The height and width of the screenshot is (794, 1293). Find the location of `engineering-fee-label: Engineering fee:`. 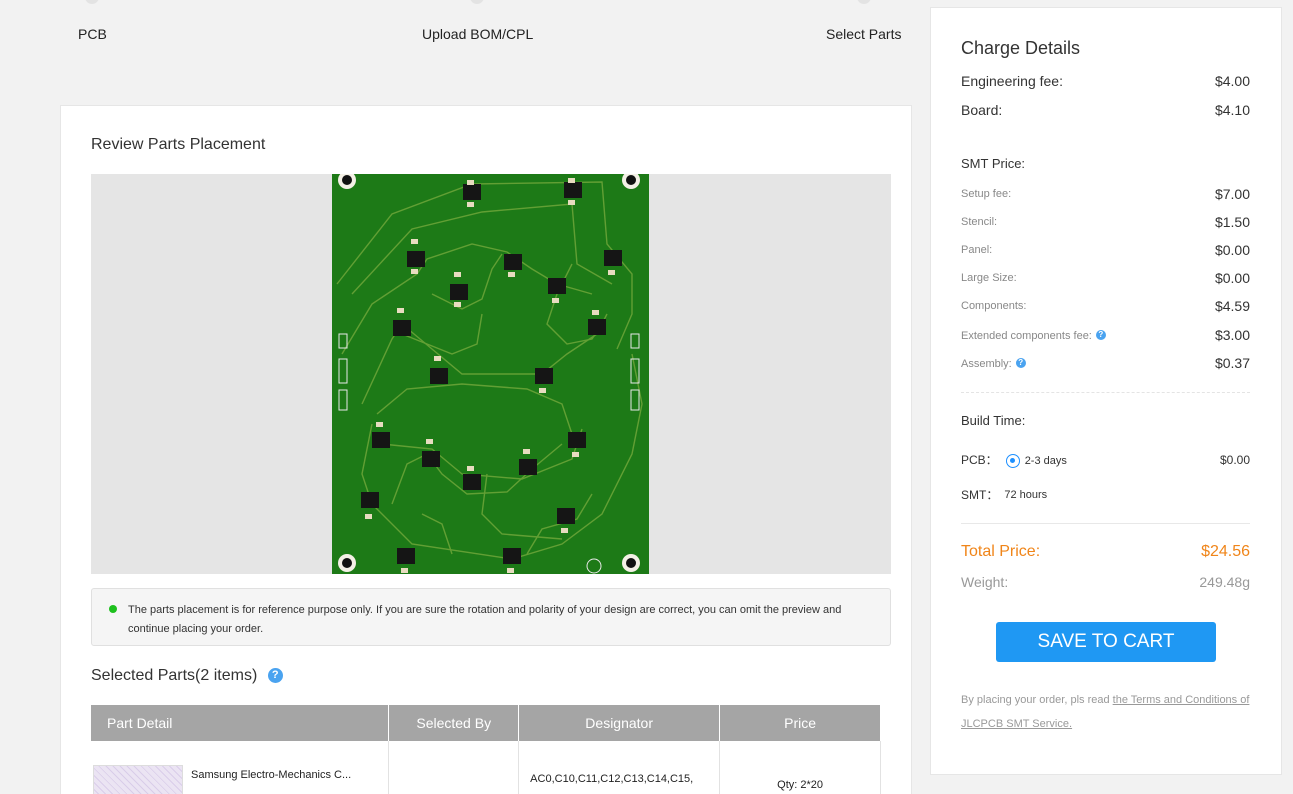

engineering-fee-label: Engineering fee: is located at coordinates (1012, 81).